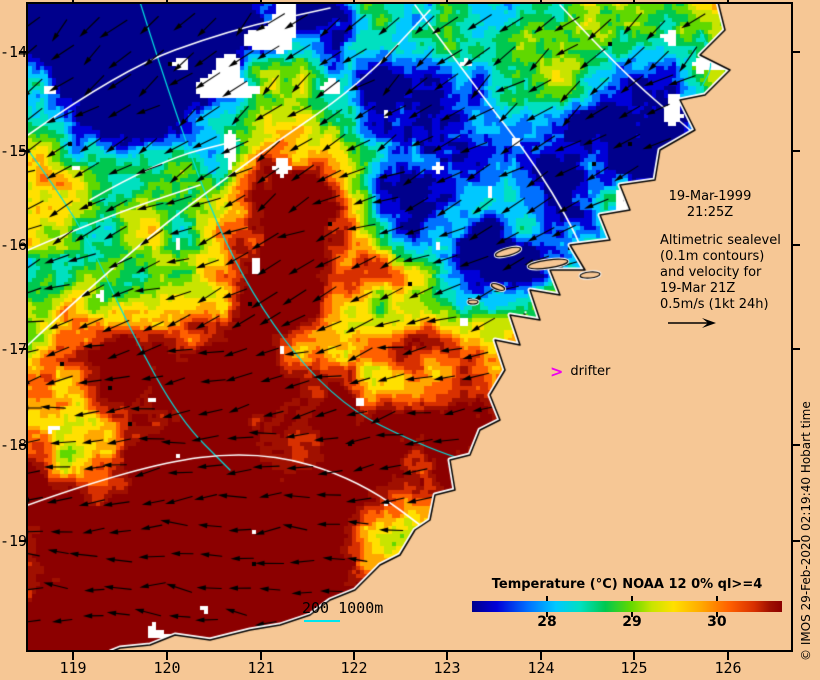 This screenshot has height=680, width=820. I want to click on timestamp-time: 21:25Z, so click(710, 212).